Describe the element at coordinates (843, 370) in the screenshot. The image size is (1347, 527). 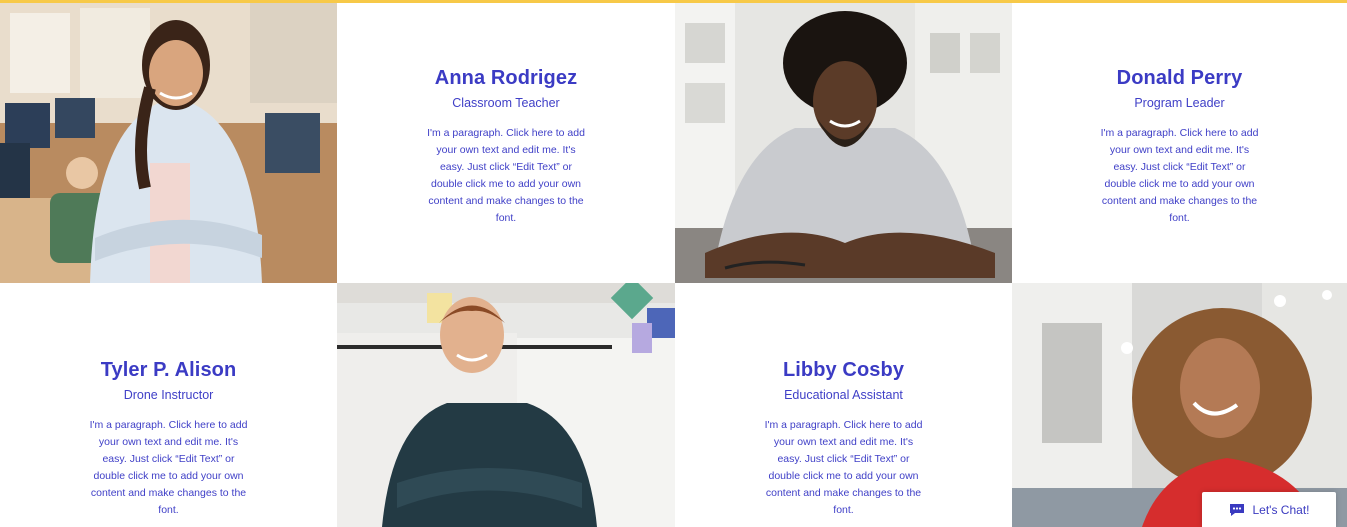
I see `member-name: Libby Cosby` at that location.